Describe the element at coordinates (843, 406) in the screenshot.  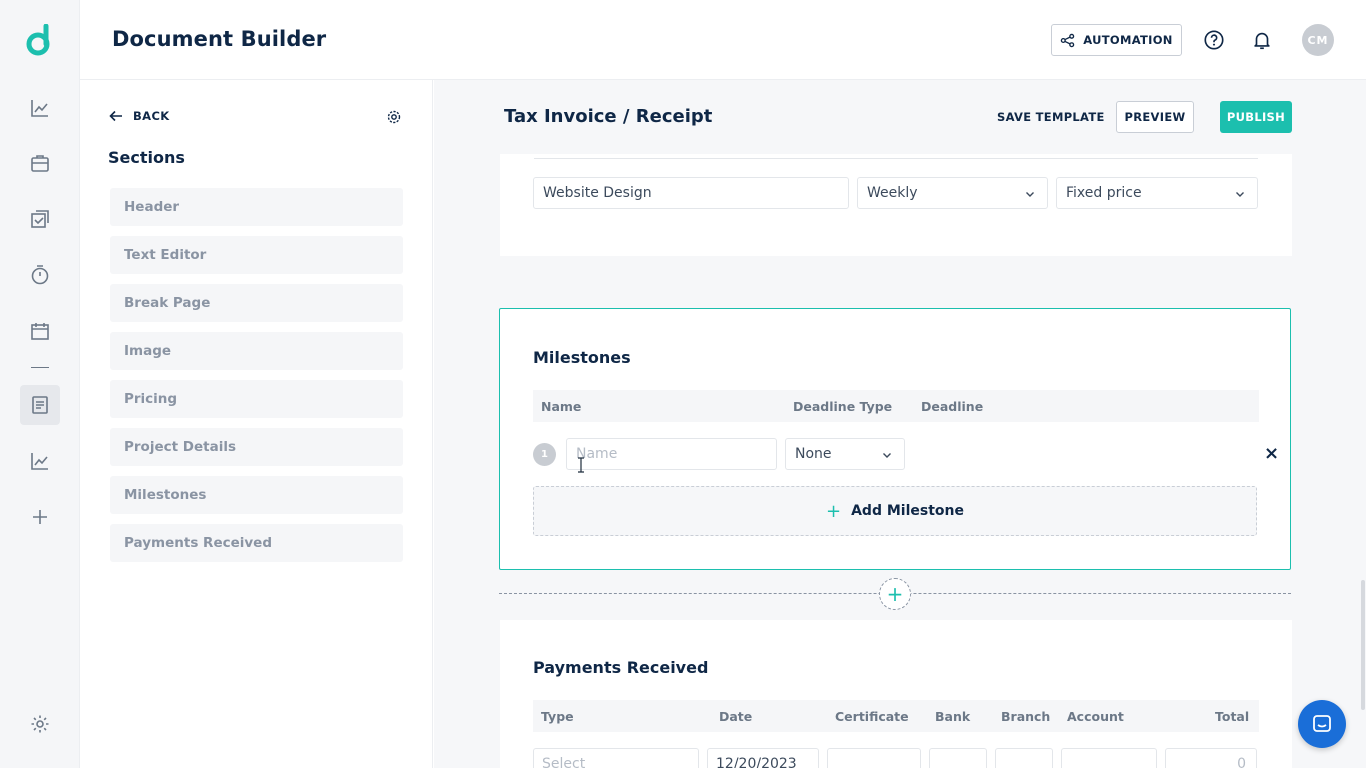
I see `column-header-deadline-type: Deadline Type` at that location.